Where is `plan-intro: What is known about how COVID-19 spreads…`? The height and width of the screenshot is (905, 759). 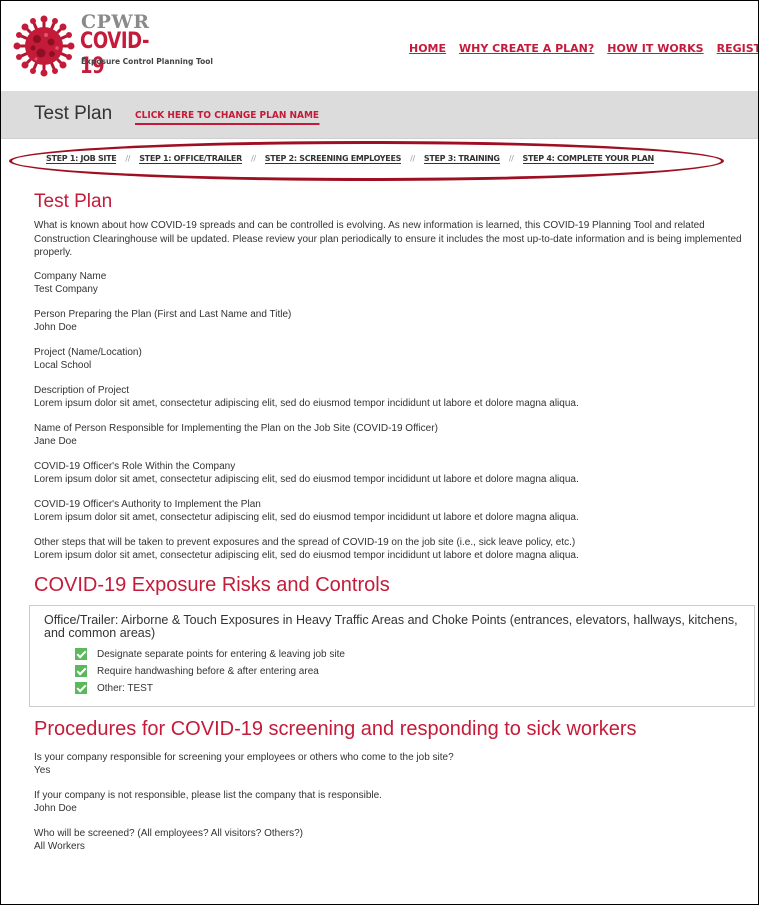
plan-intro: What is known about how COVID-19 spreads… is located at coordinates (388, 239).